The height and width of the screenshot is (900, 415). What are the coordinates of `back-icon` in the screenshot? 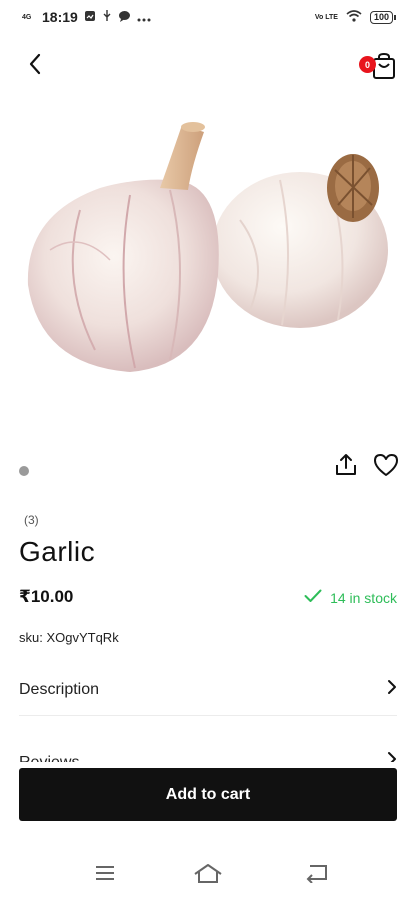 It's located at (316, 875).